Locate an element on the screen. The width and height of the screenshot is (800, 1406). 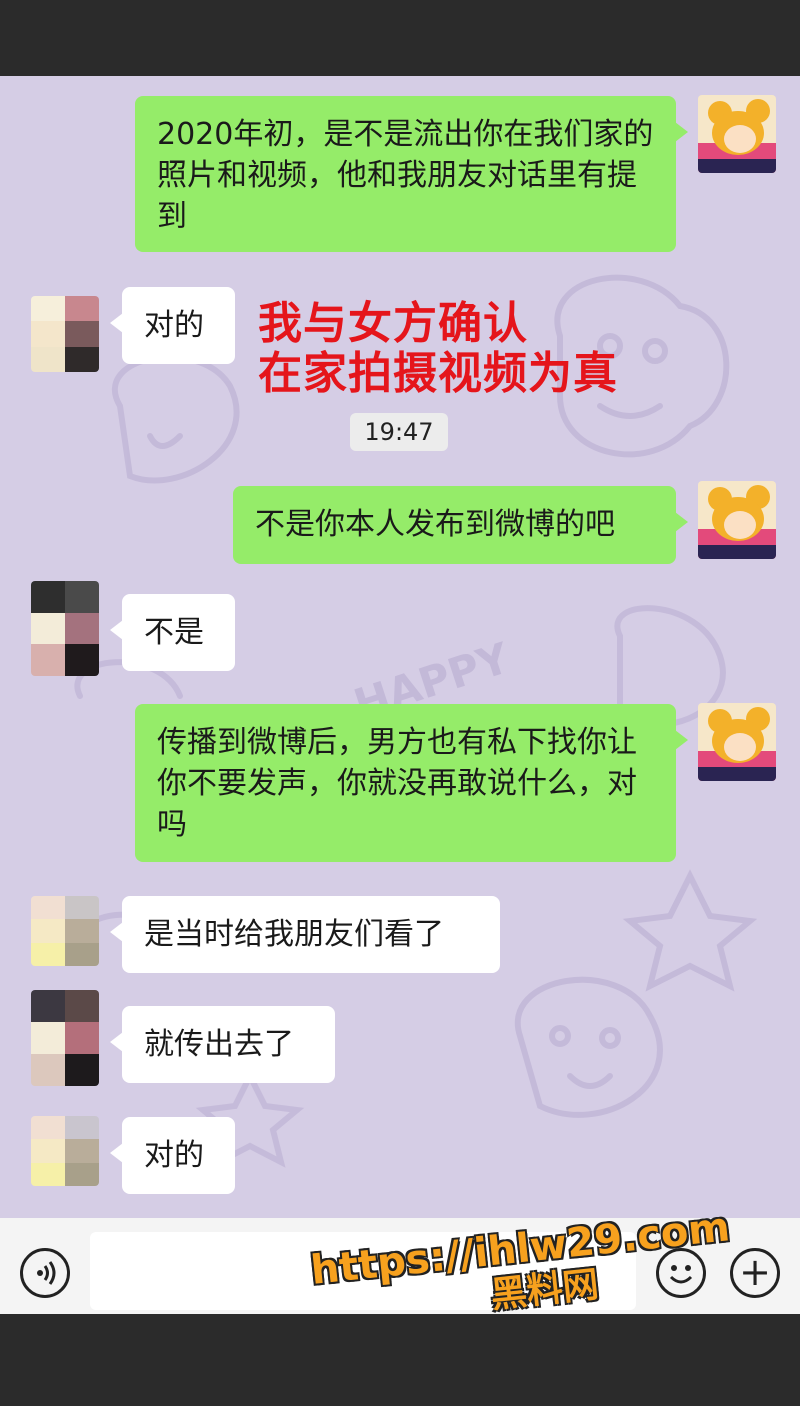
message-incoming: 是当时给我朋友们看了 is located at coordinates (305, 934).